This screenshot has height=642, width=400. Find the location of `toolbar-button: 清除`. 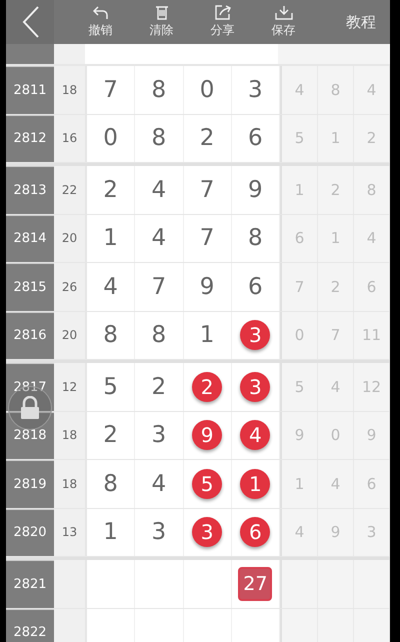

toolbar-button: 清除 is located at coordinates (161, 22).